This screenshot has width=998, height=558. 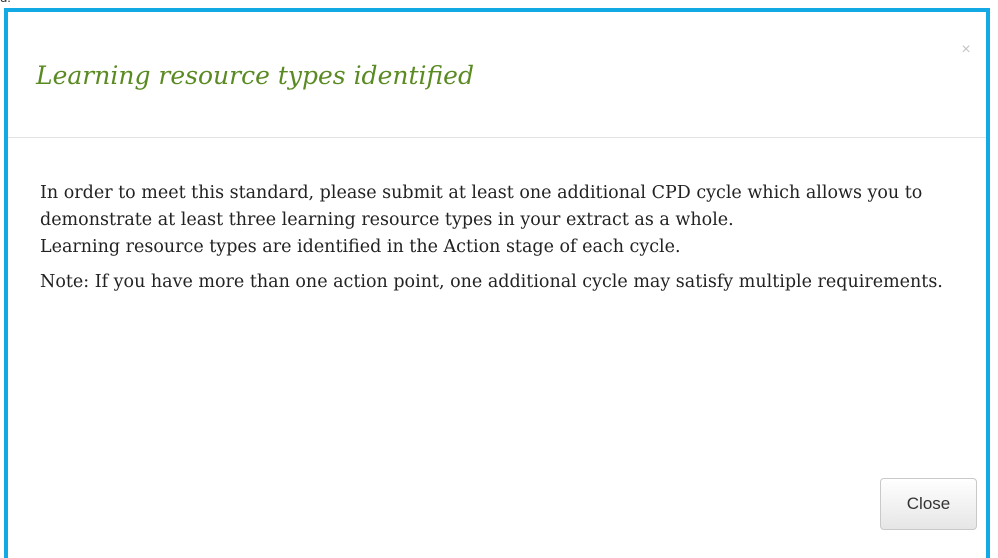 I want to click on close-icon: ×, so click(x=966, y=50).